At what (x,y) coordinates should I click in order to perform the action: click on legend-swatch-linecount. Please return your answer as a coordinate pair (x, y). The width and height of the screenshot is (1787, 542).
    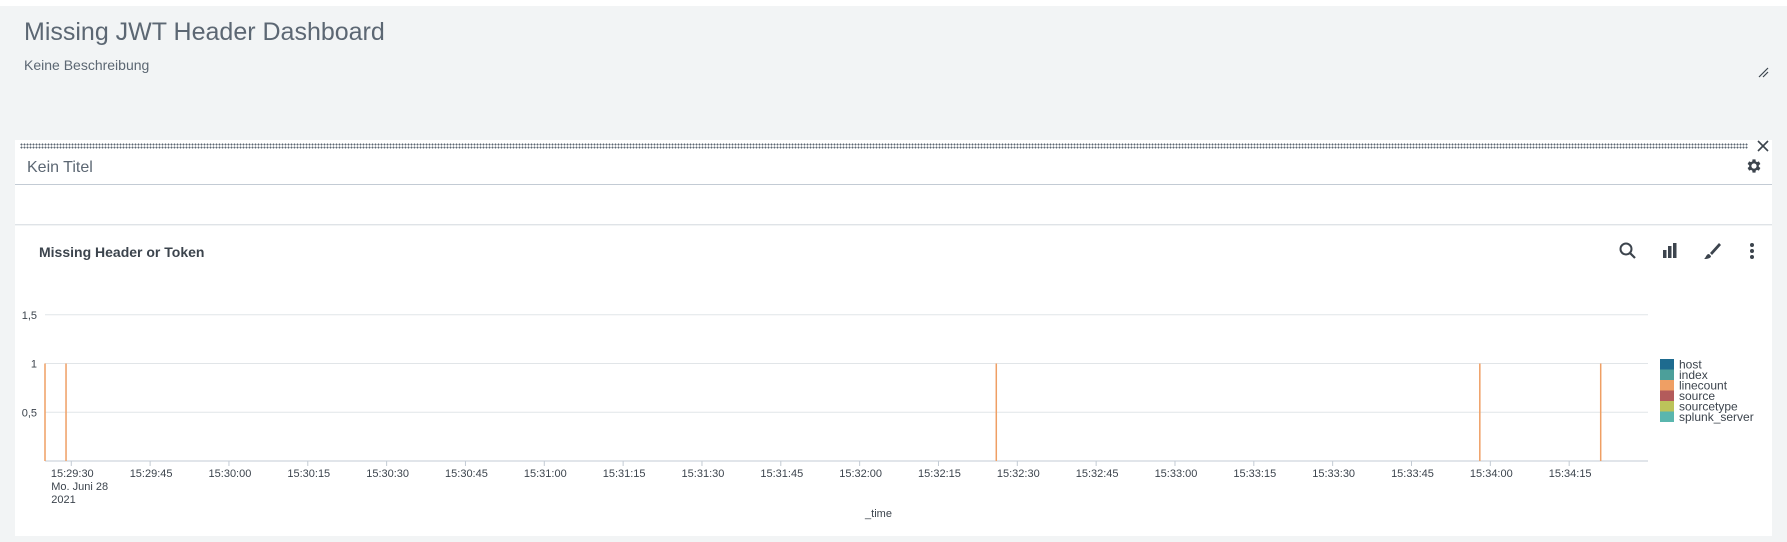
    Looking at the image, I should click on (1667, 385).